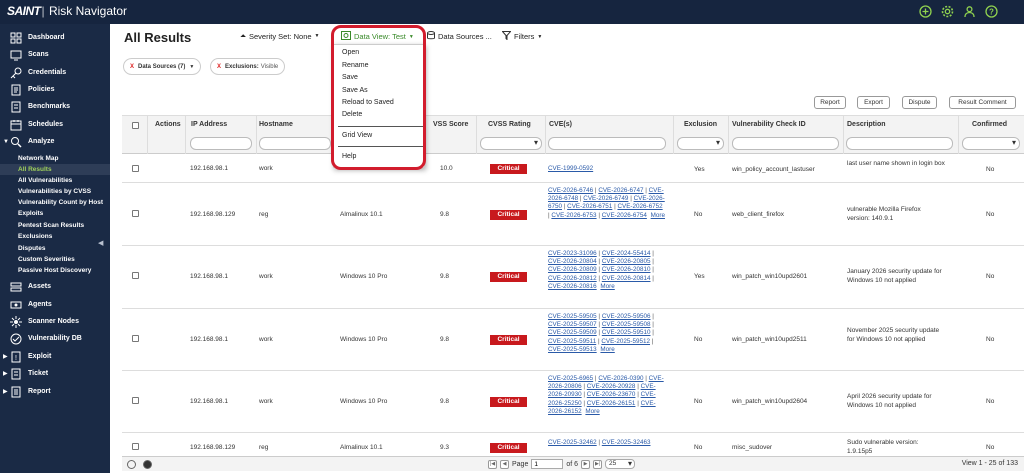  What do you see at coordinates (925, 11) in the screenshot?
I see `plus-icon` at bounding box center [925, 11].